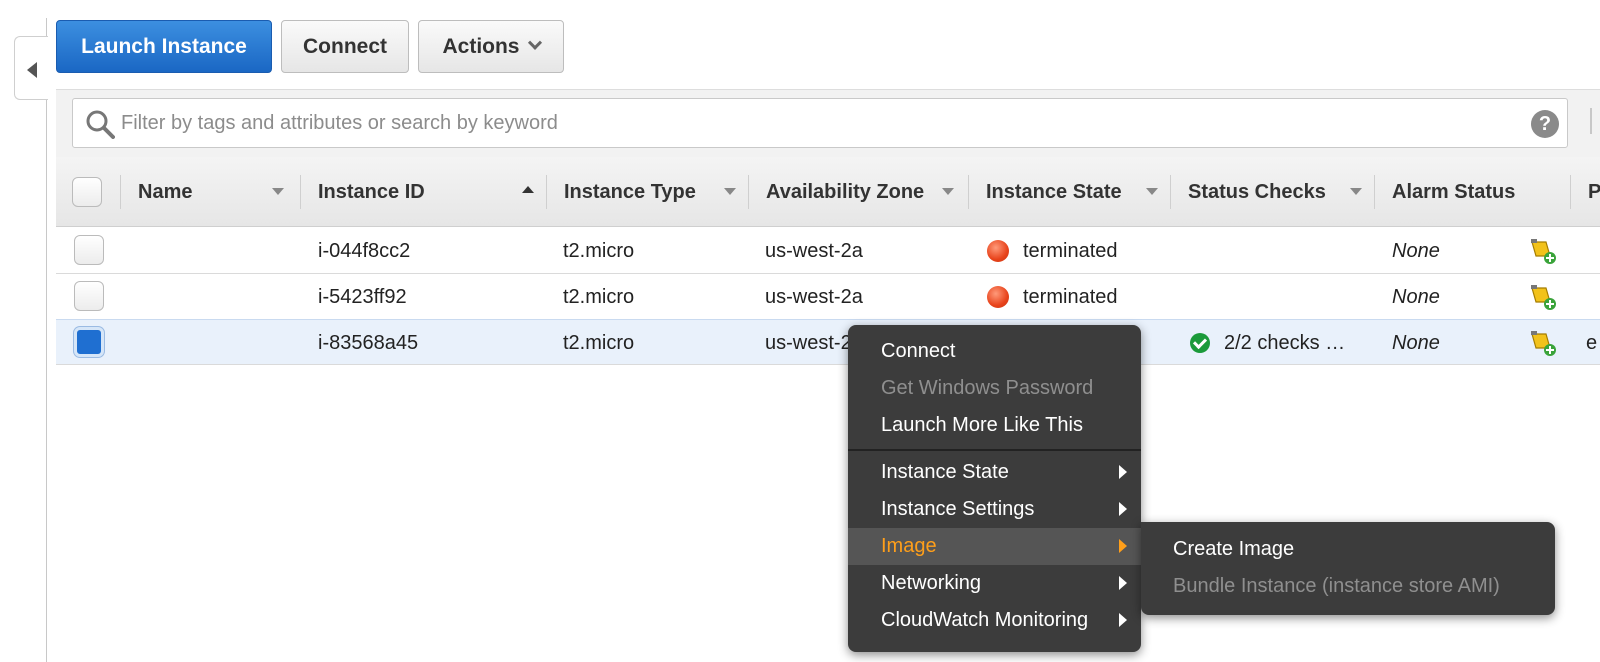 This screenshot has width=1600, height=662. Describe the element at coordinates (89, 342) in the screenshot. I see `row-checkbox-checked` at that location.